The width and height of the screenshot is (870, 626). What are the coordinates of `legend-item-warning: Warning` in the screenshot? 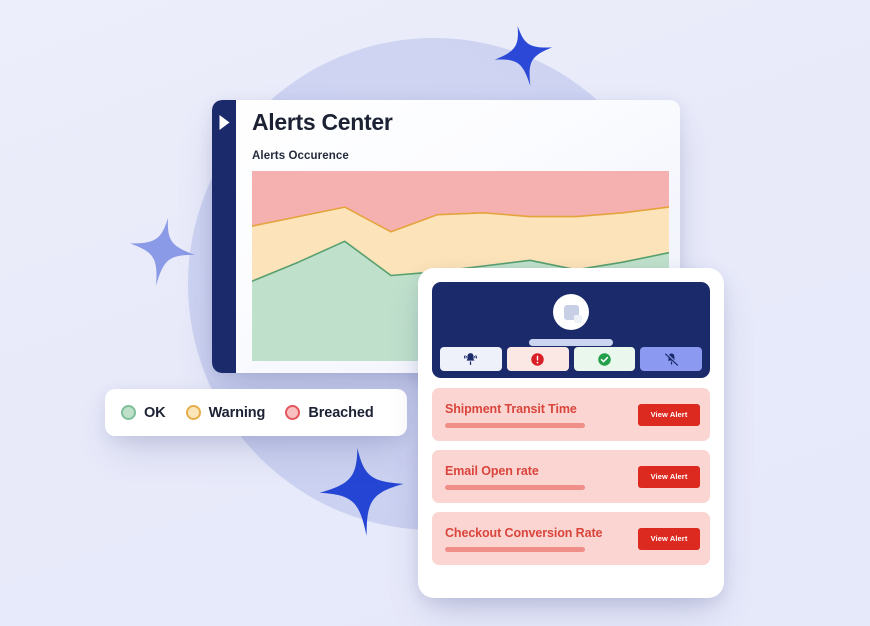 It's located at (225, 412).